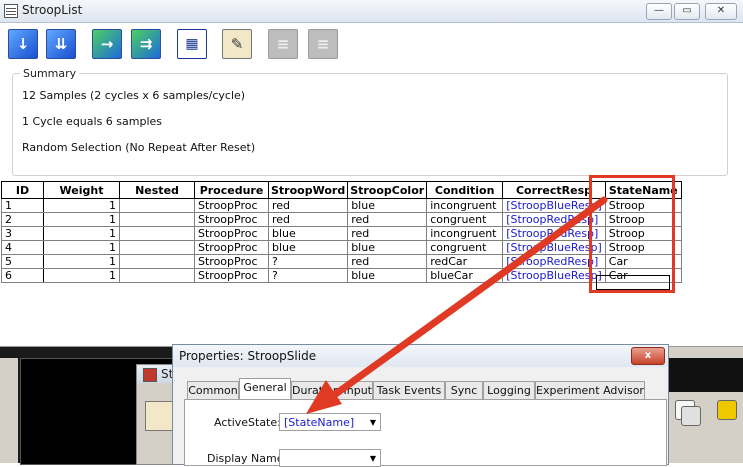 The height and width of the screenshot is (467, 743). What do you see at coordinates (632, 234) in the screenshot?
I see `statename-highlight-box` at bounding box center [632, 234].